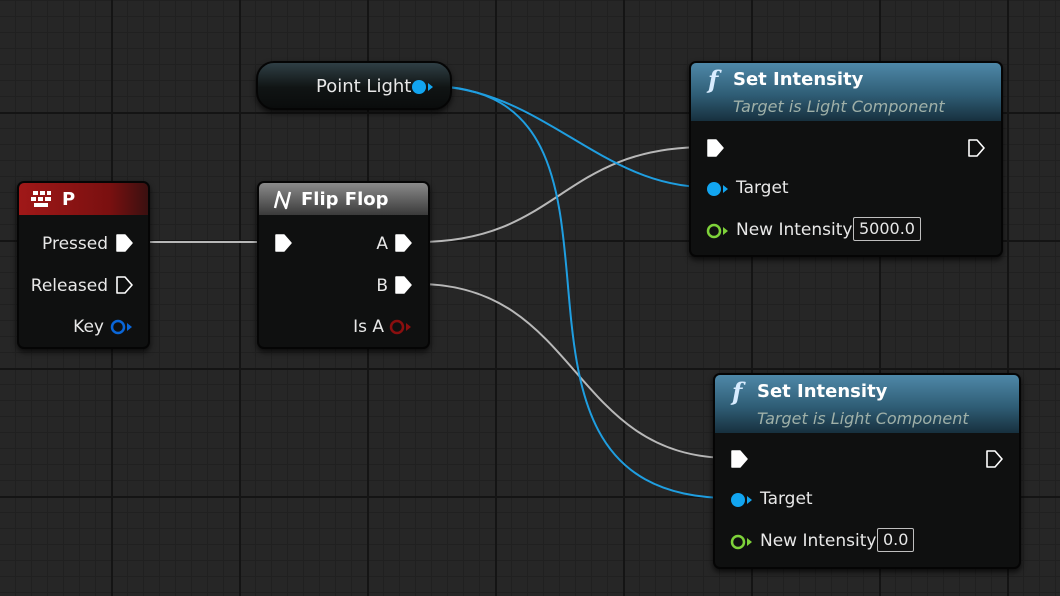  Describe the element at coordinates (122, 327) in the screenshot. I see `key-output-pin` at that location.